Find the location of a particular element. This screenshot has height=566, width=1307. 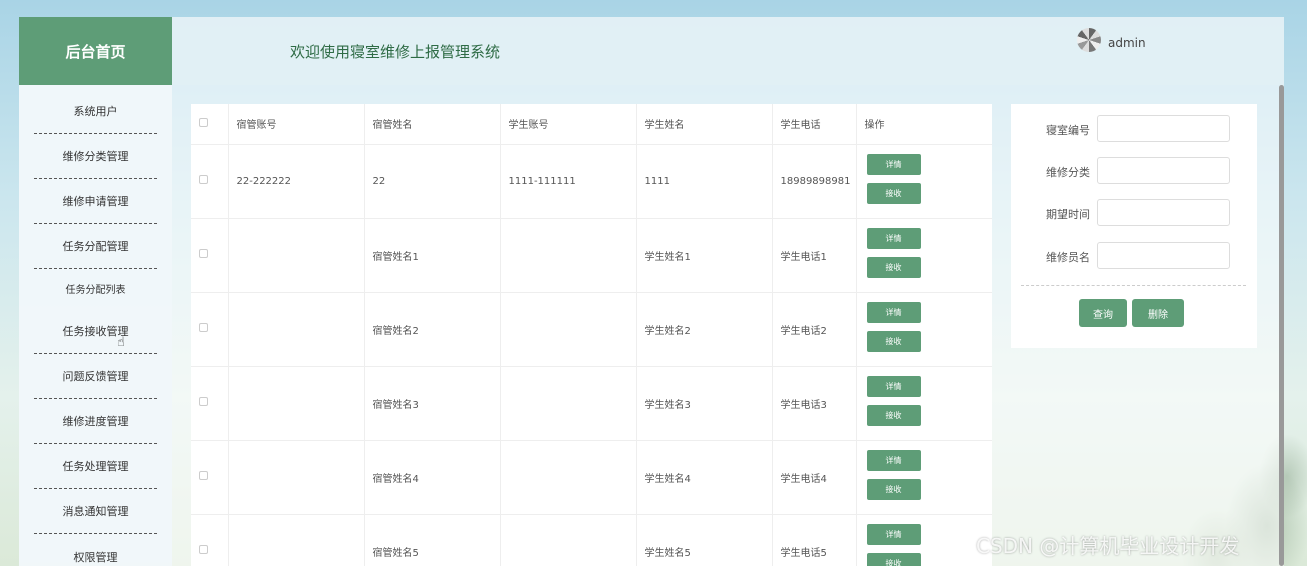

expected-time-label: 期望时间 is located at coordinates (1068, 214).